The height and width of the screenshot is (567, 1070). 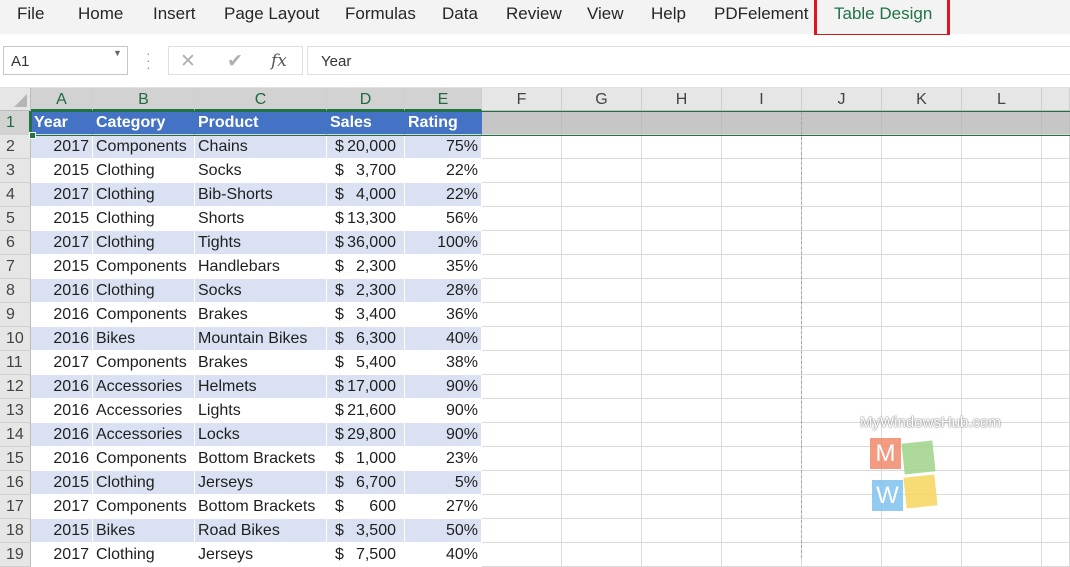 What do you see at coordinates (117, 53) in the screenshot?
I see `chevron-down-icon: ▼` at bounding box center [117, 53].